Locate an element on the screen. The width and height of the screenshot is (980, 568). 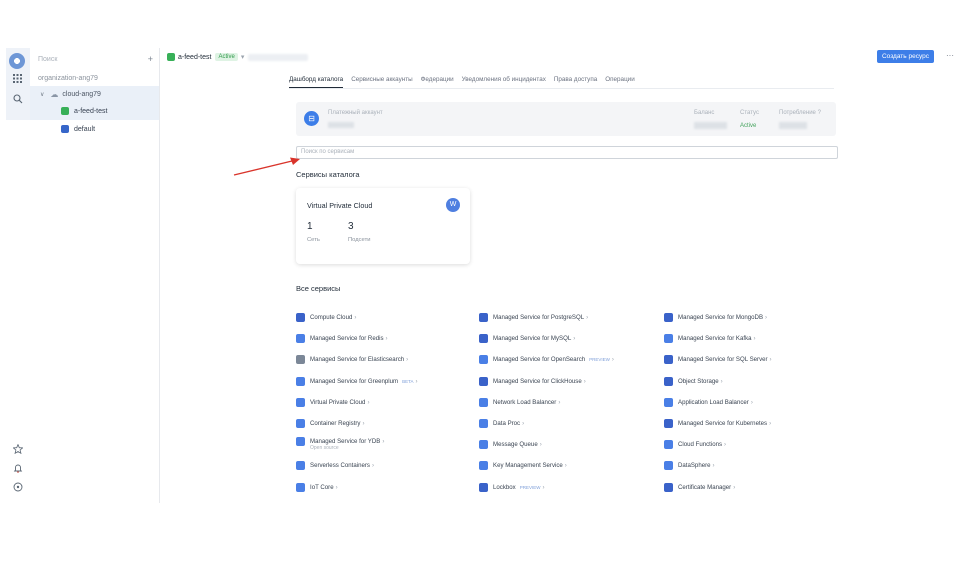
service-link: Lockbox PREVIEW › is located at coordinates (512, 487).